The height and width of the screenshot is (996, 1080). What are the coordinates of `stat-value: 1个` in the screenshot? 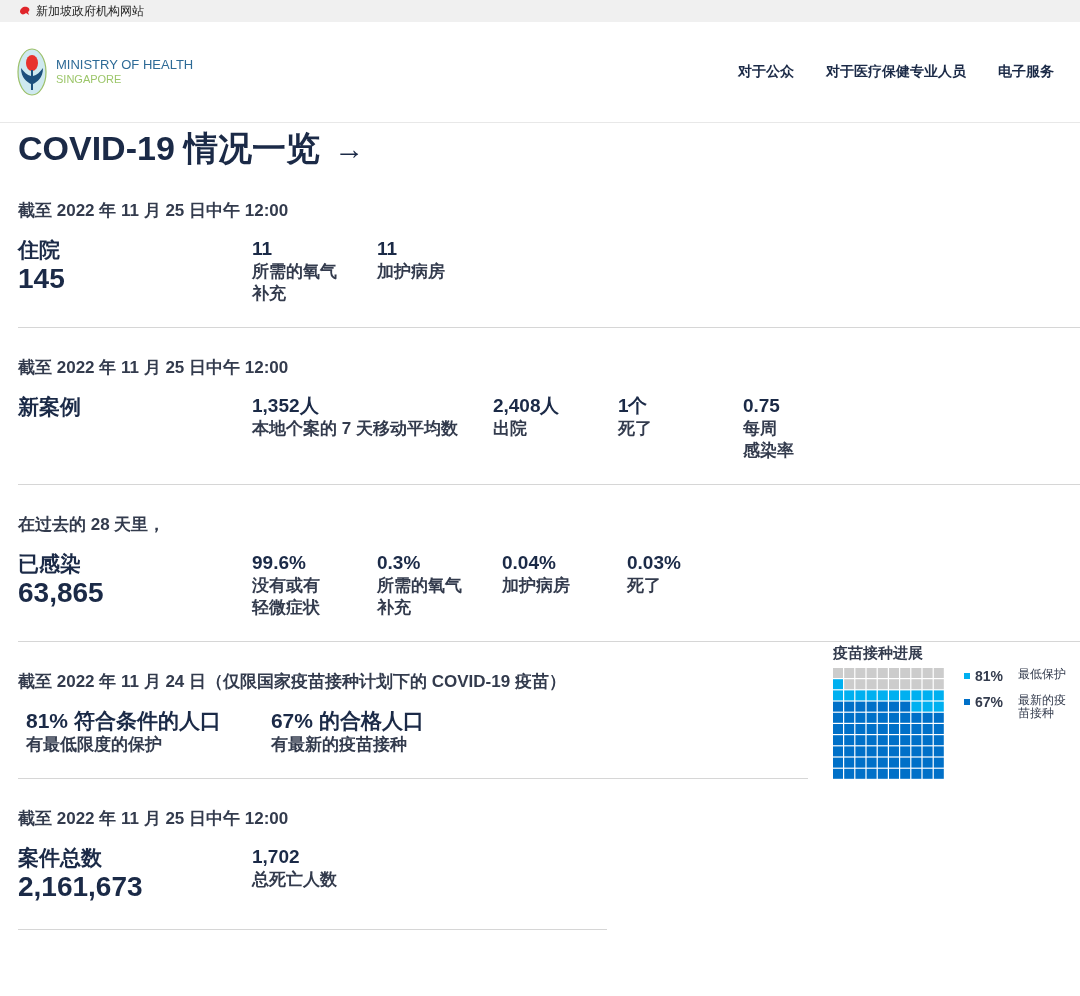 It's located at (633, 406).